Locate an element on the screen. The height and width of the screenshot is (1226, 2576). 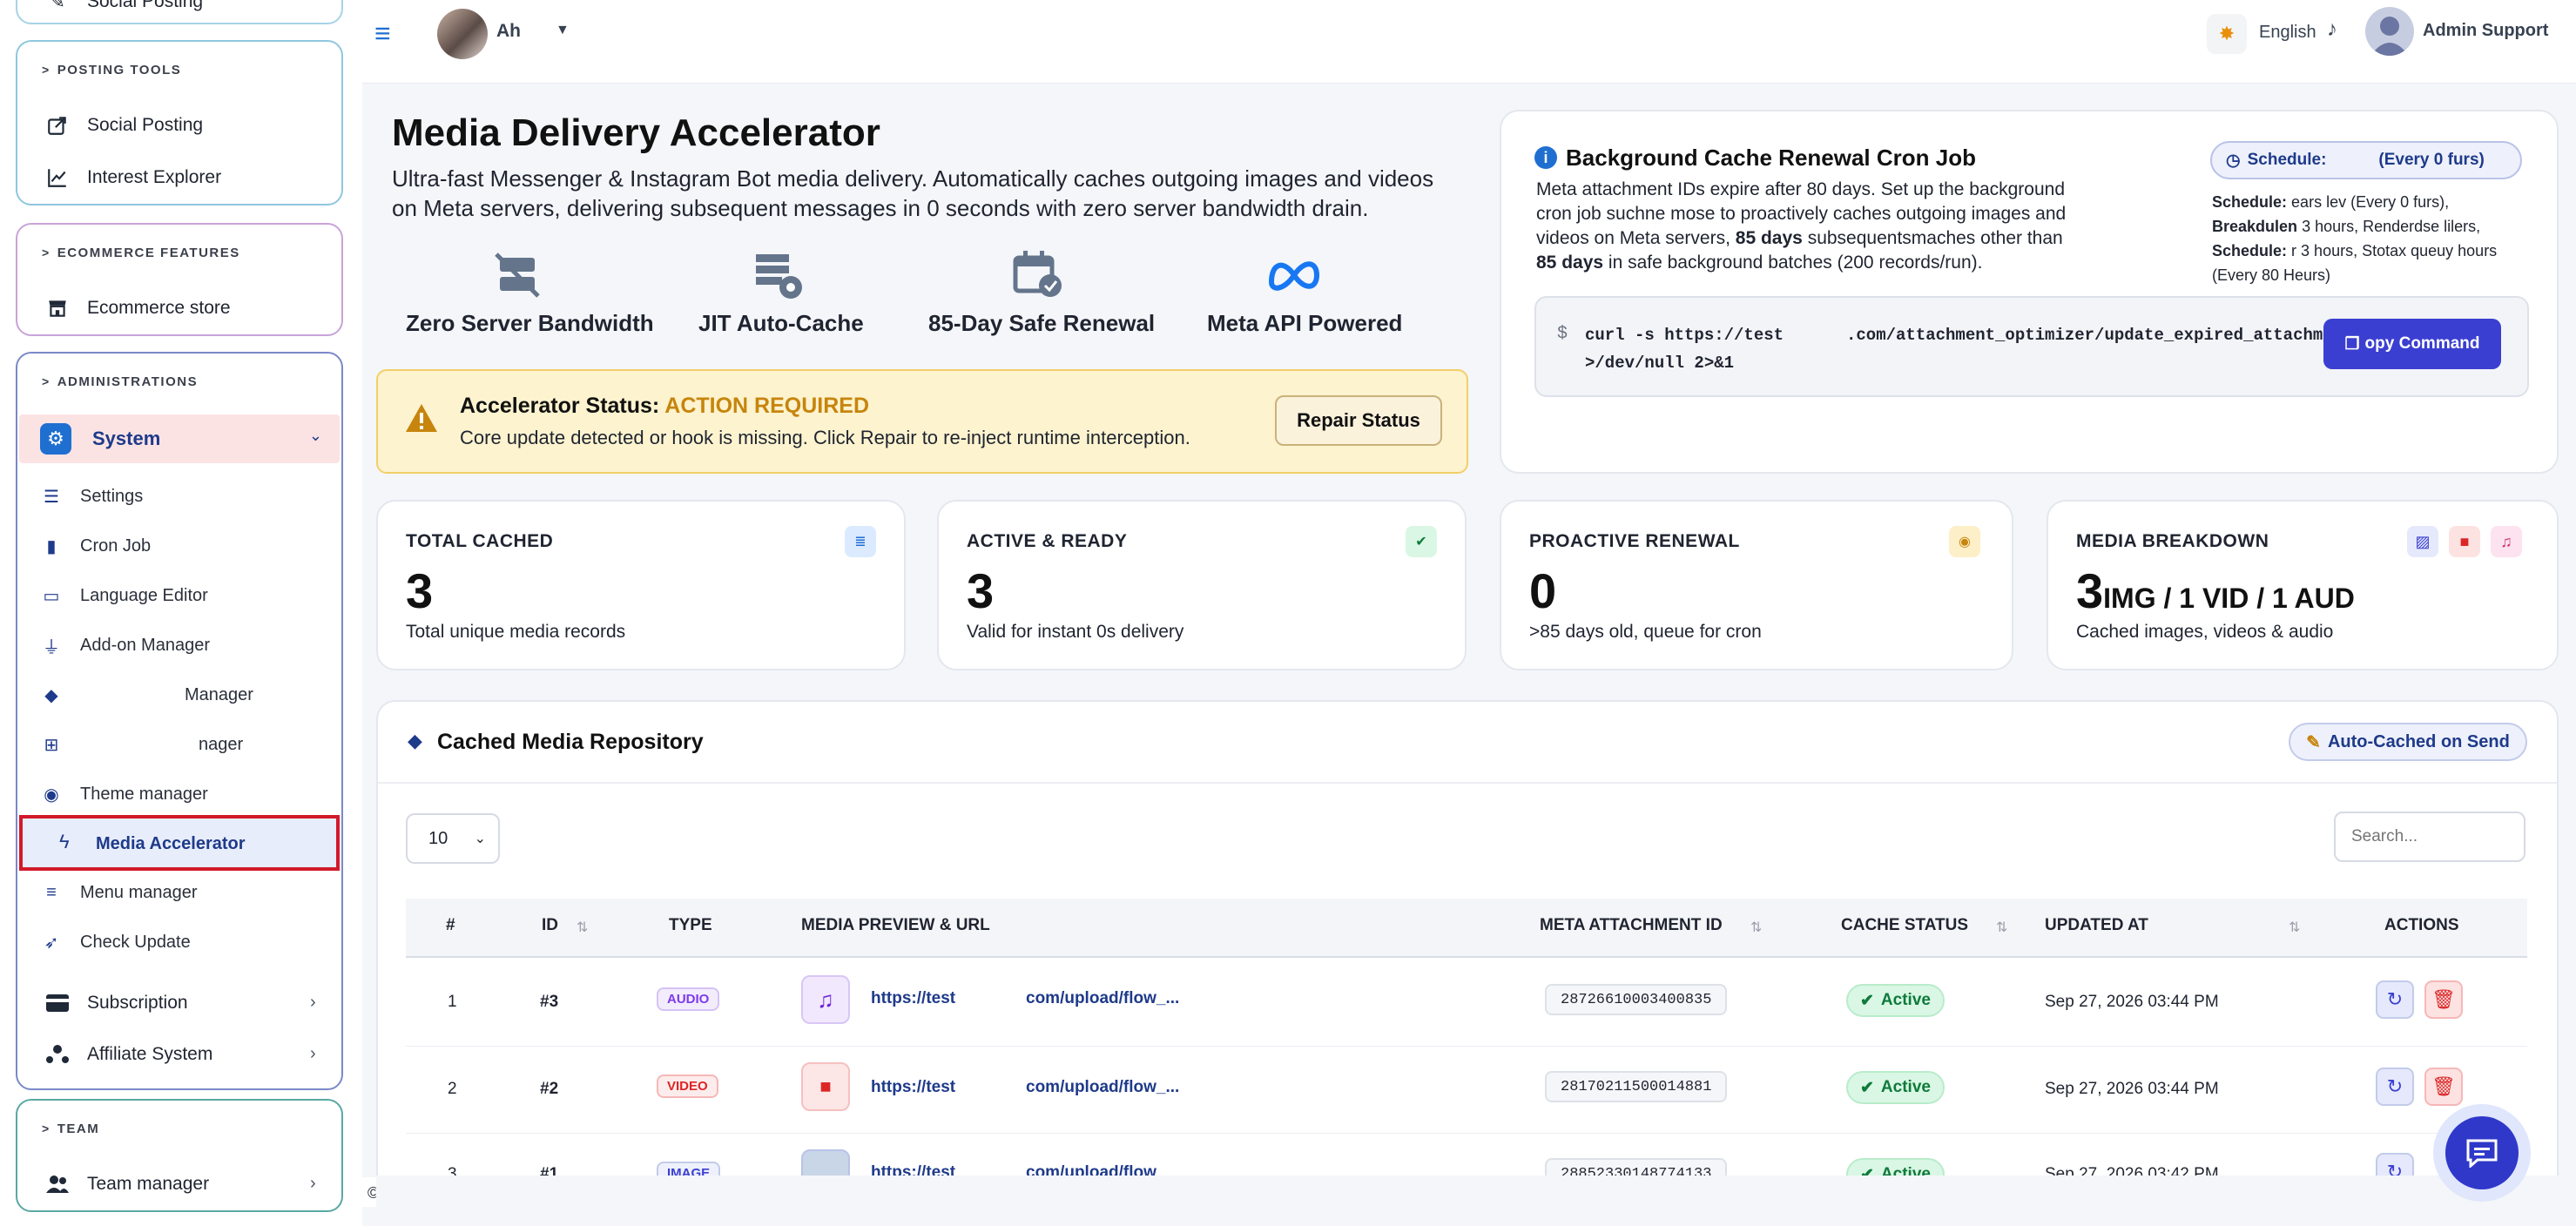
sidebar-sub-menu-manager: ≡ Menu manager is located at coordinates (117, 892).